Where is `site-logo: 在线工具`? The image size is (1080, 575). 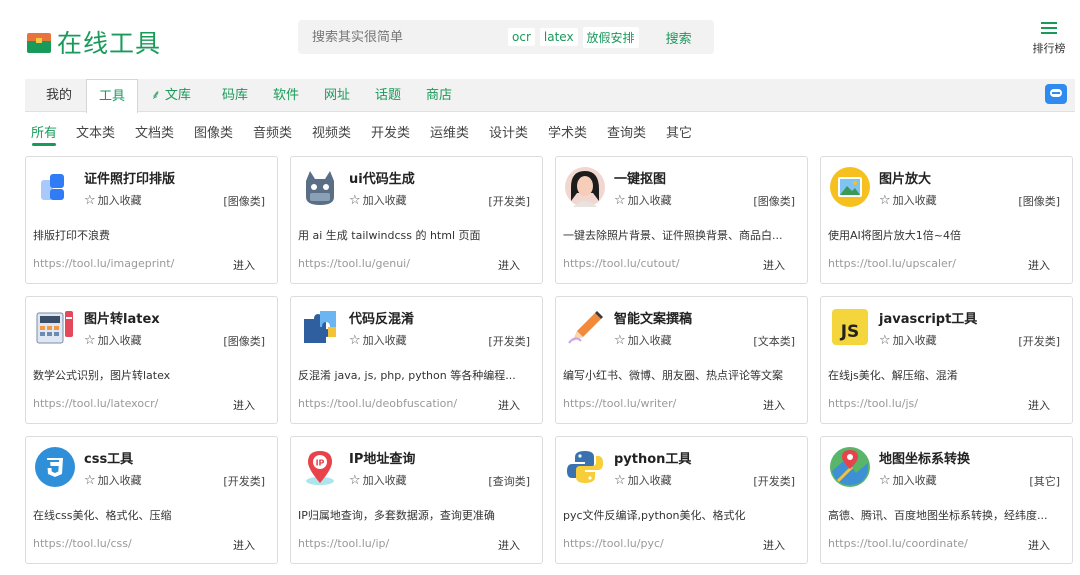
site-logo: 在线工具 is located at coordinates (94, 42).